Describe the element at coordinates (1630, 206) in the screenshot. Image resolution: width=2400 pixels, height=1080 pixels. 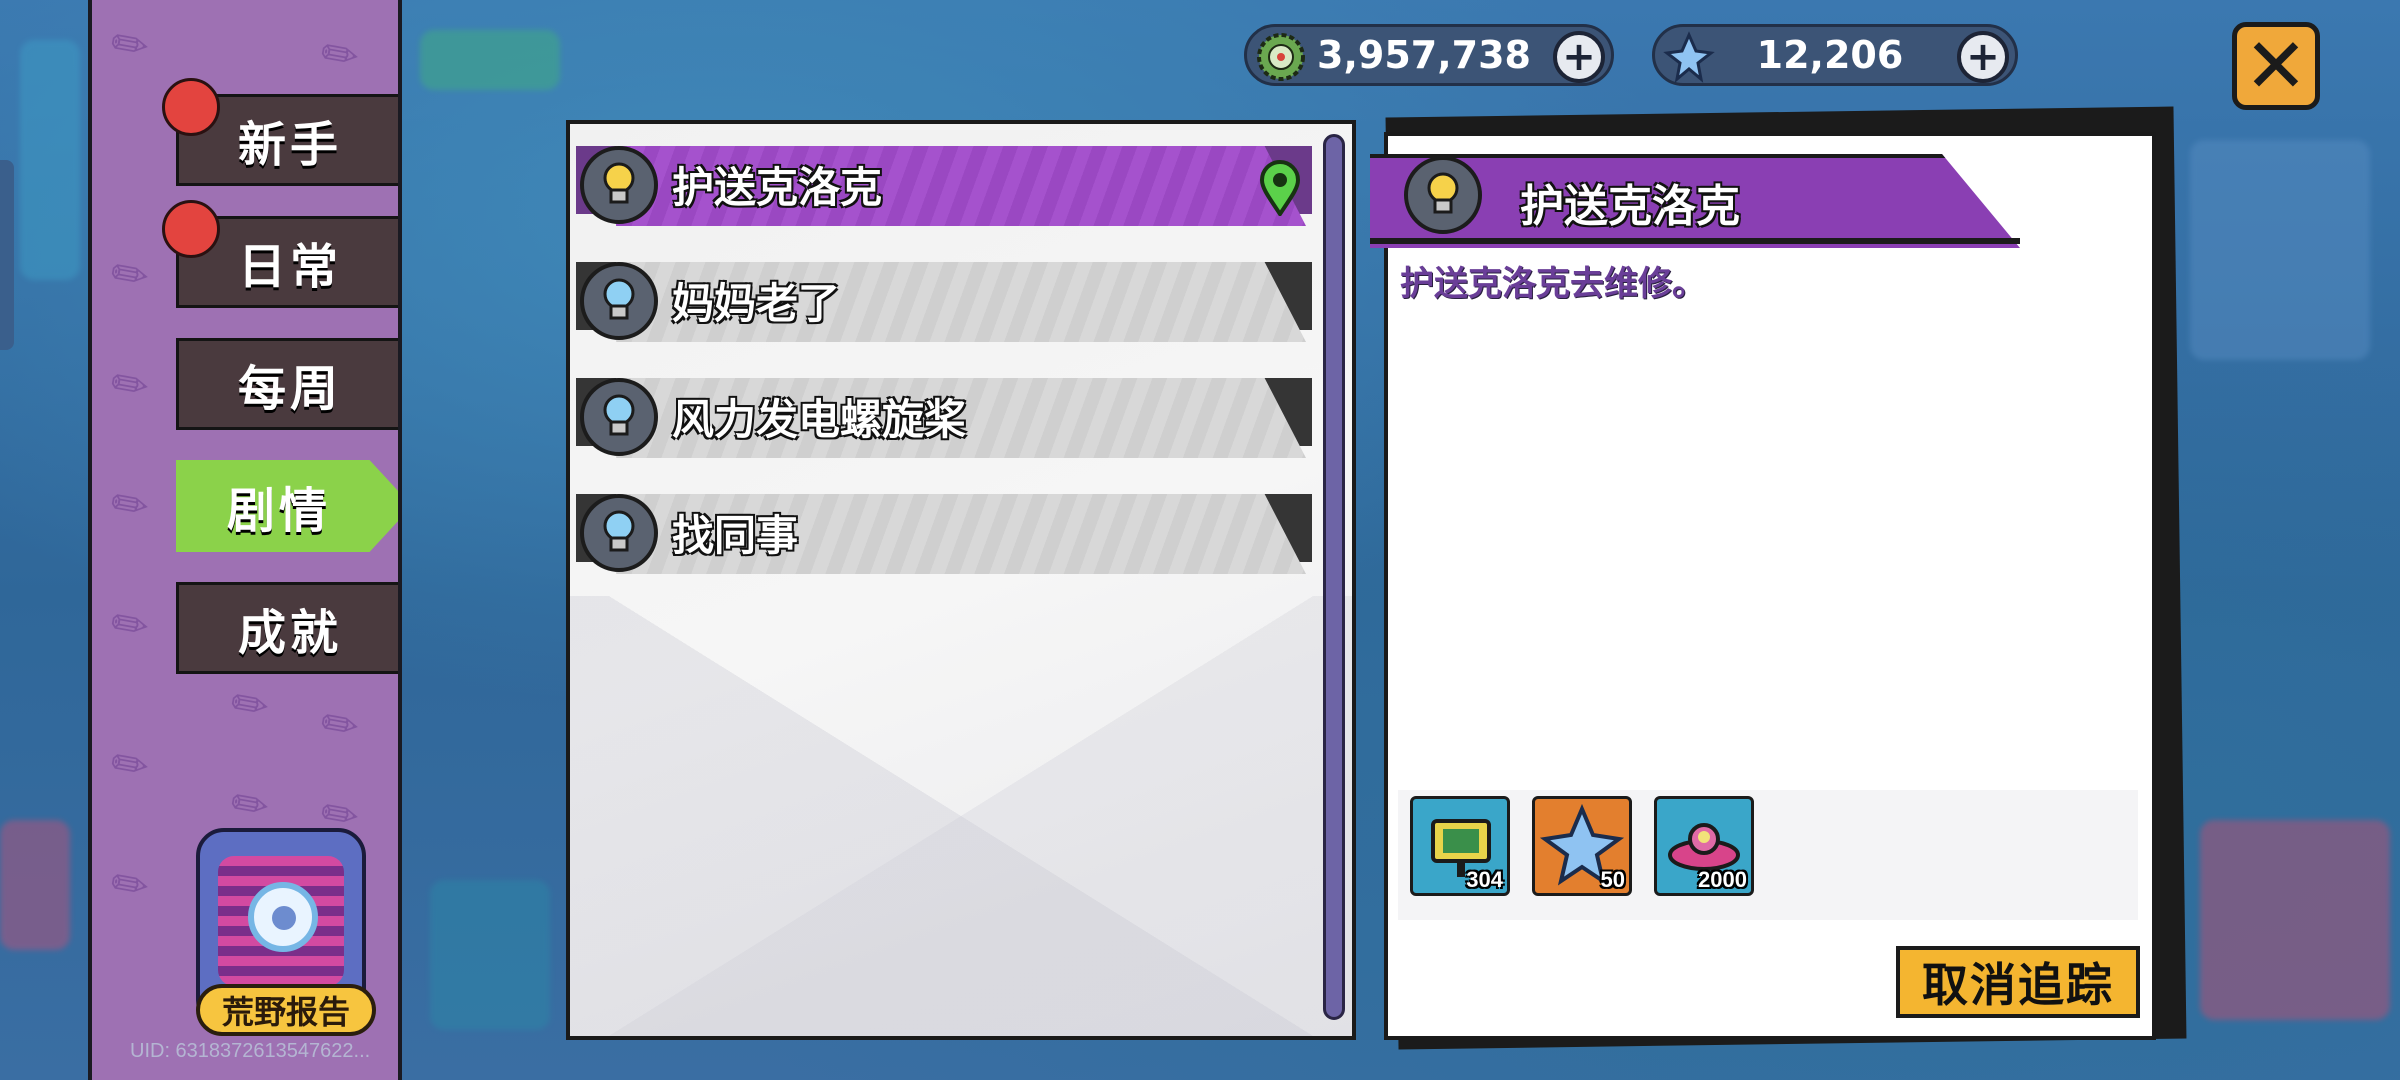
I see `detail-title: 护送克洛克` at that location.